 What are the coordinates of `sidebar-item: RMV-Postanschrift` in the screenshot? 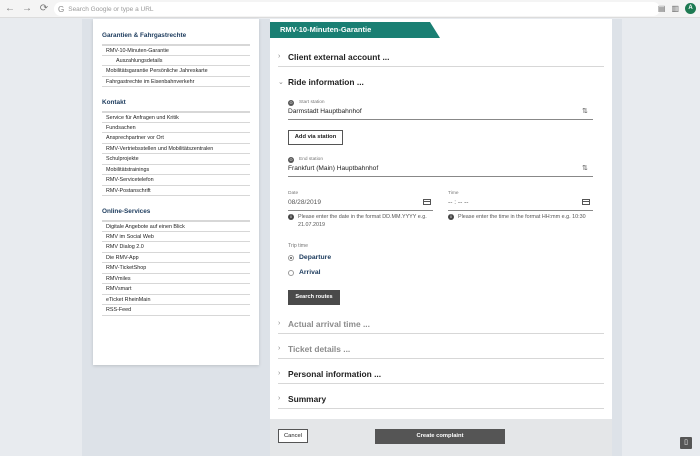 It's located at (176, 191).